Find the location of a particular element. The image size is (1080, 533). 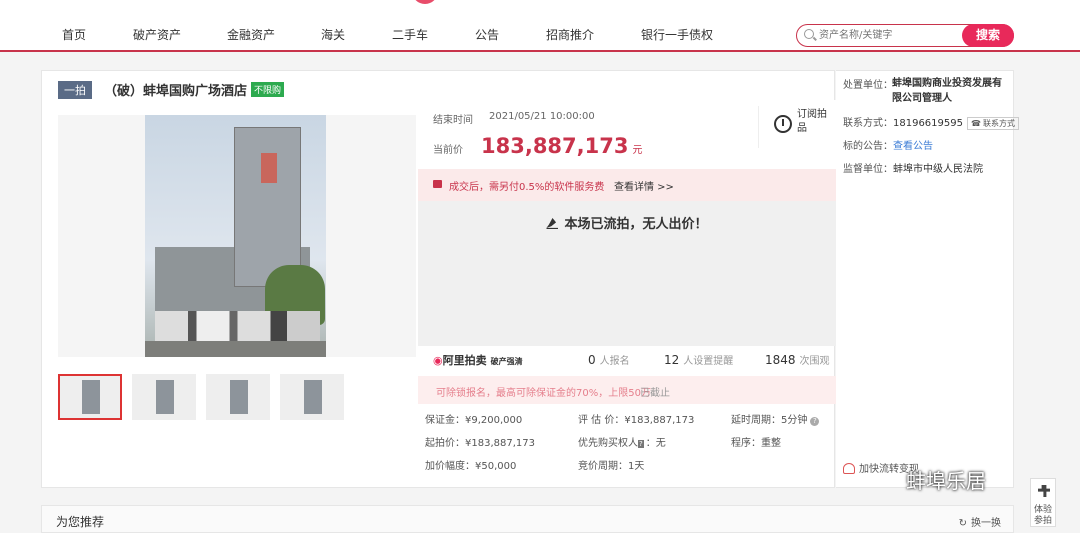

signup-stat: 0 人报名 is located at coordinates (609, 360).